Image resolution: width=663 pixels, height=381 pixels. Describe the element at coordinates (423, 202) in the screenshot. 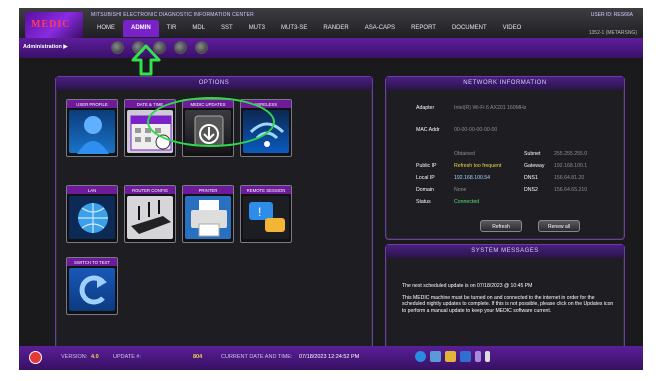

I see `status-label: Status` at that location.